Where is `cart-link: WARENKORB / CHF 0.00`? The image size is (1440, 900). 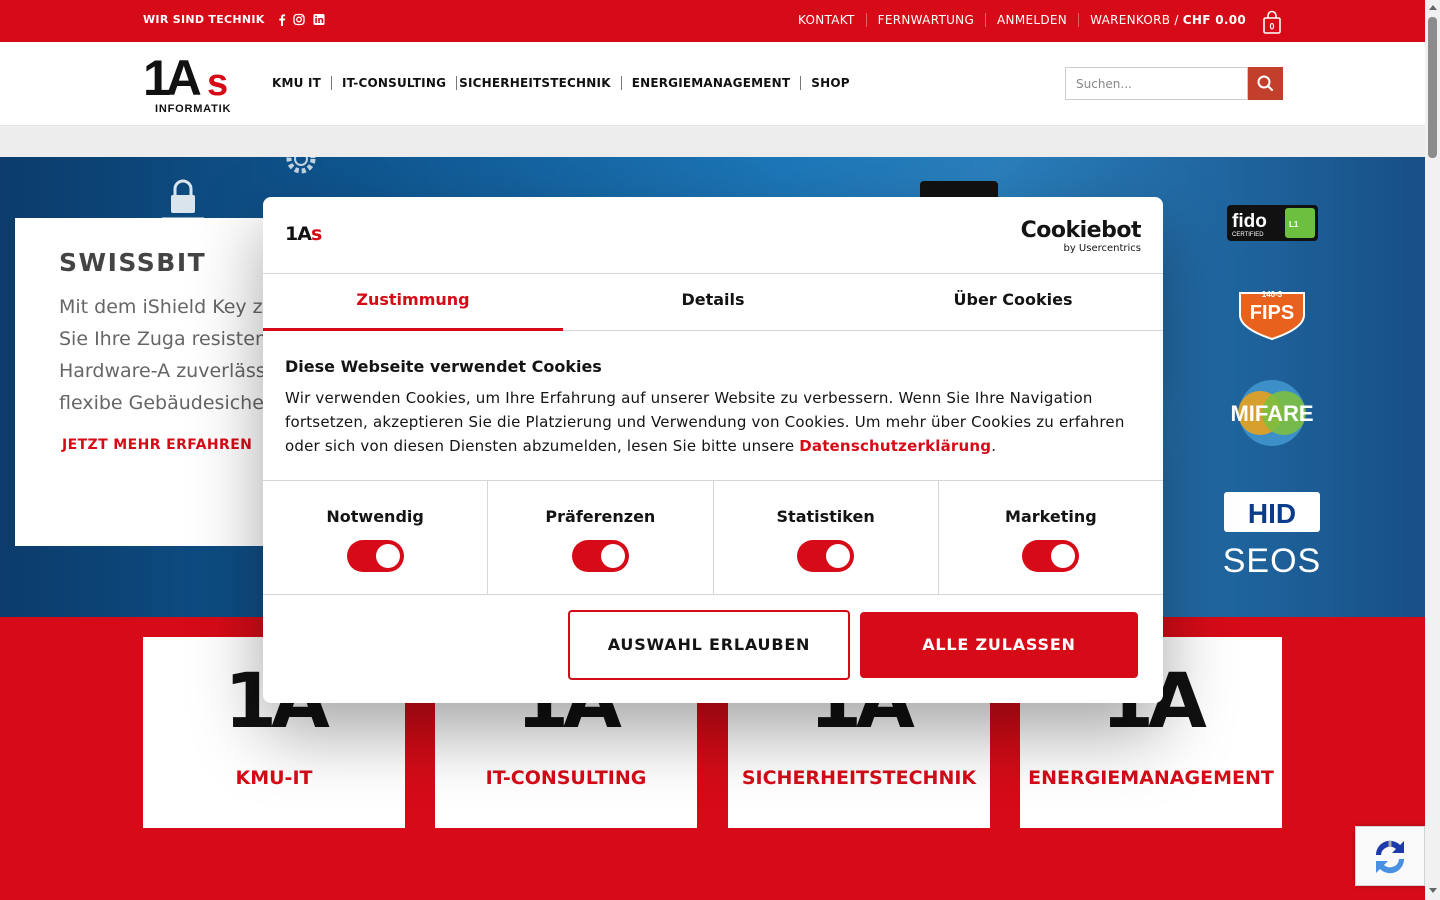 cart-link: WARENKORB / CHF 0.00 is located at coordinates (1179, 20).